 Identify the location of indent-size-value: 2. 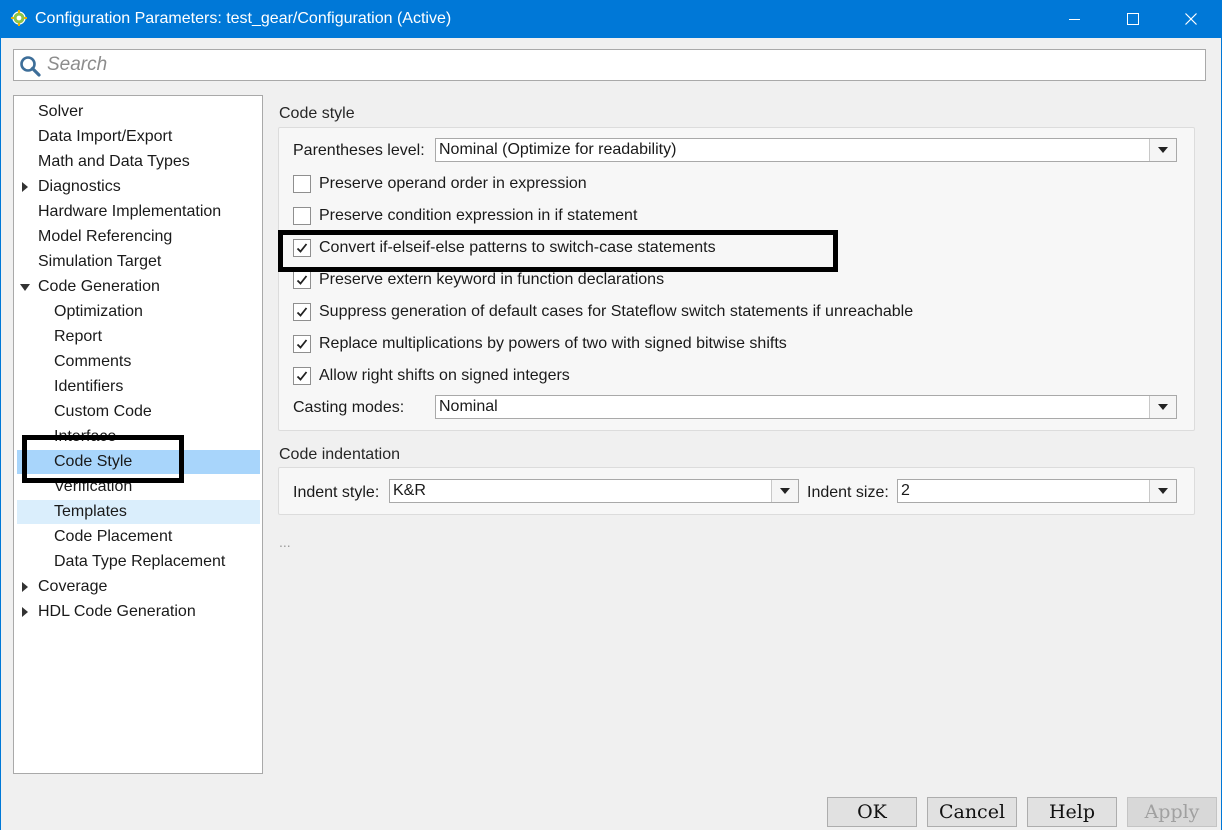
(905, 490).